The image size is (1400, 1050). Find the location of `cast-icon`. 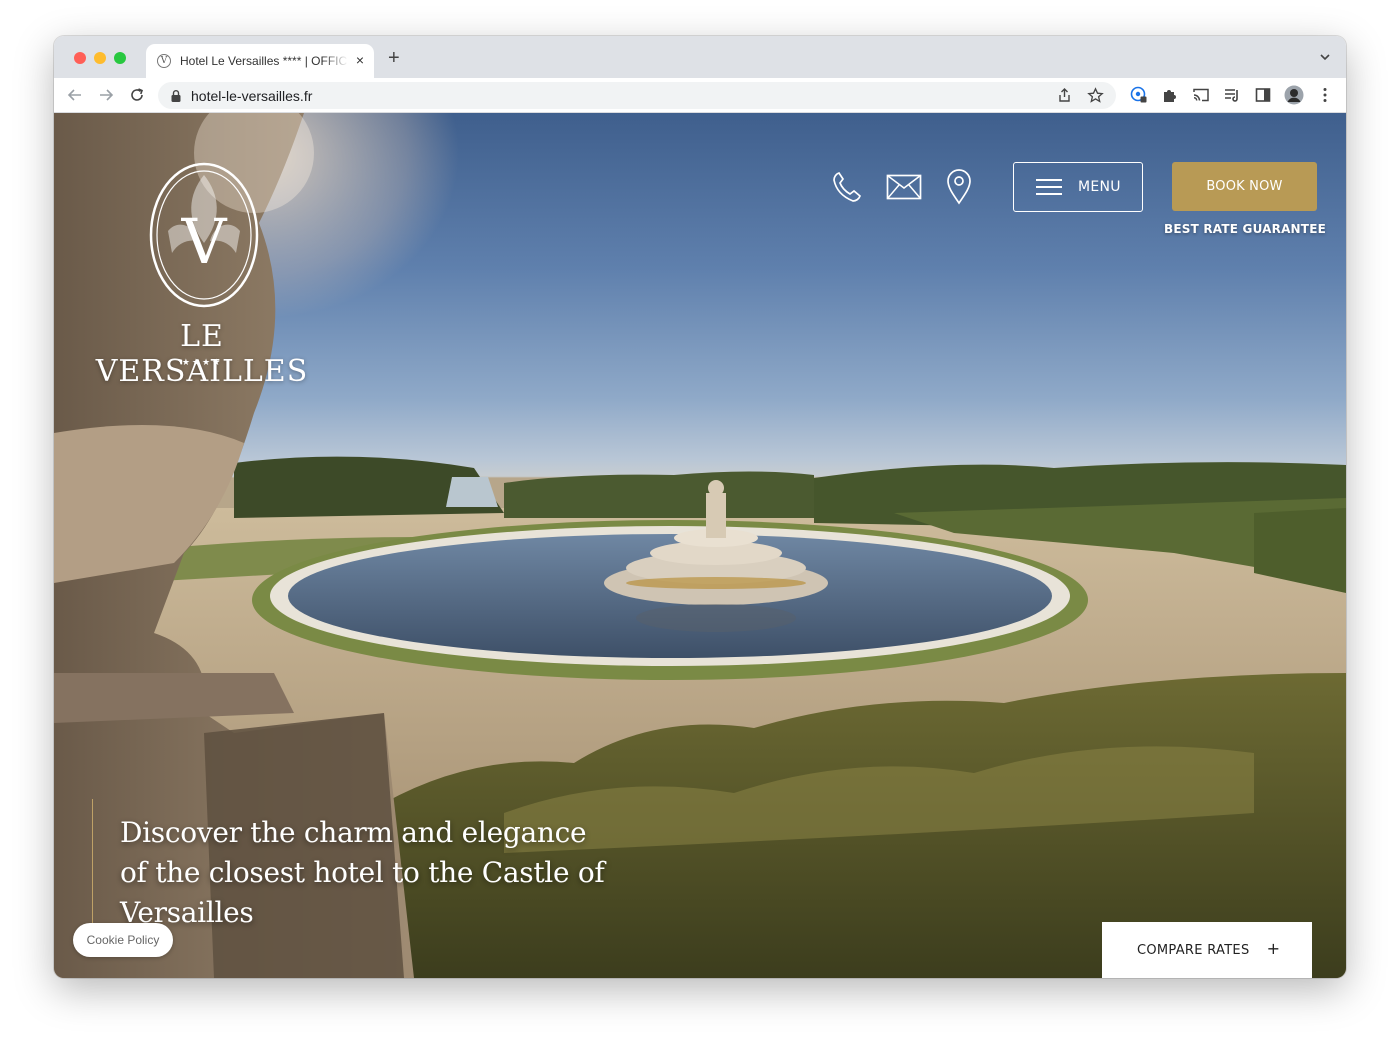

cast-icon is located at coordinates (1201, 95).